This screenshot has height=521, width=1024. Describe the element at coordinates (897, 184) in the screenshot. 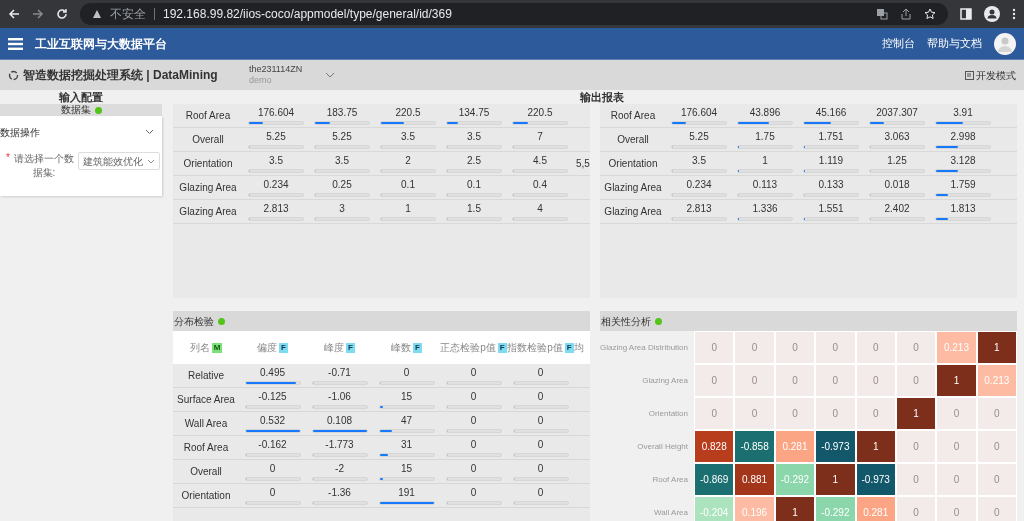

I see `table-cell: 0.018` at that location.